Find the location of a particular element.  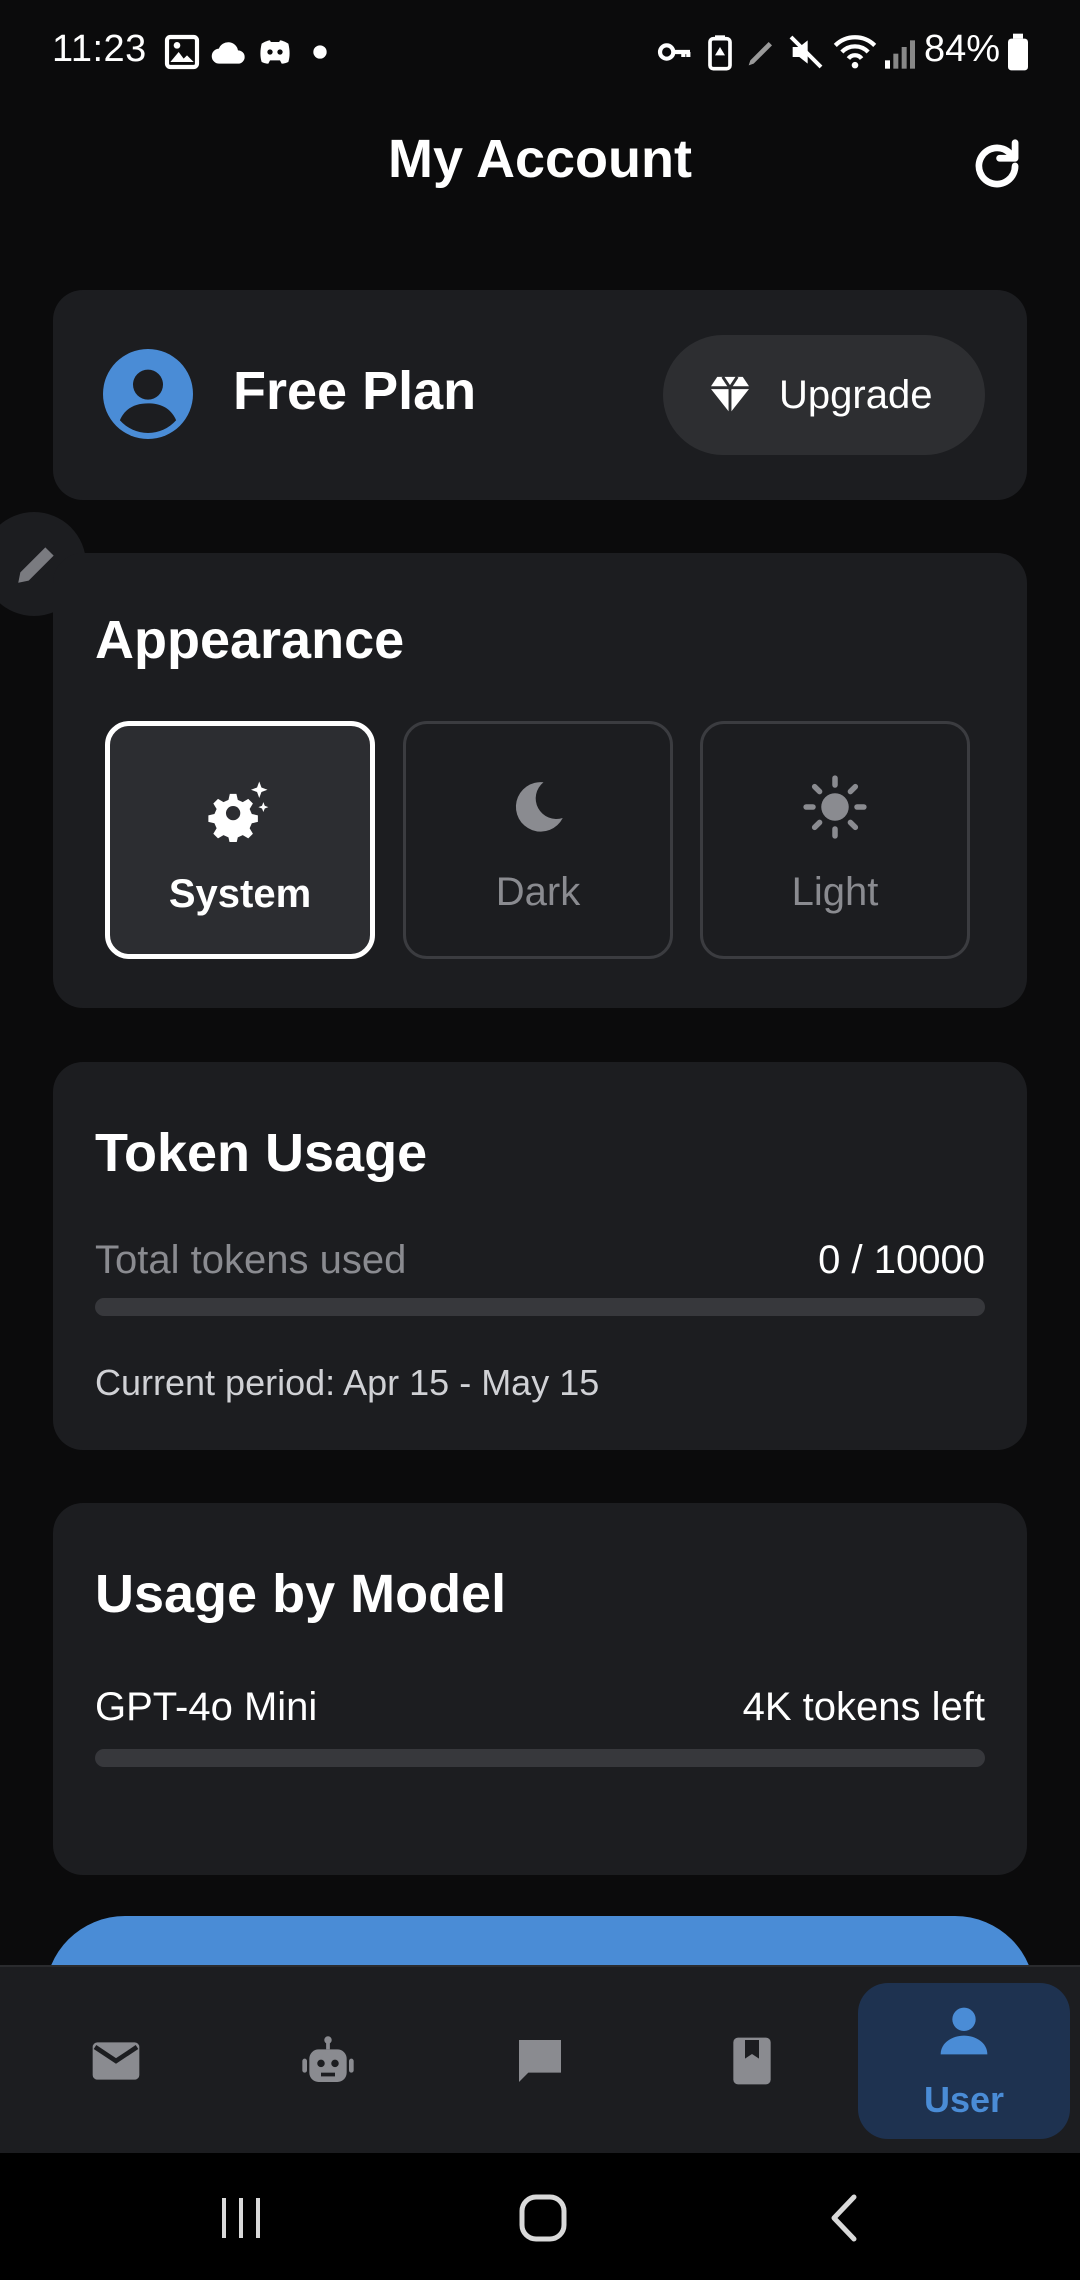

refresh-icon is located at coordinates (997, 163).